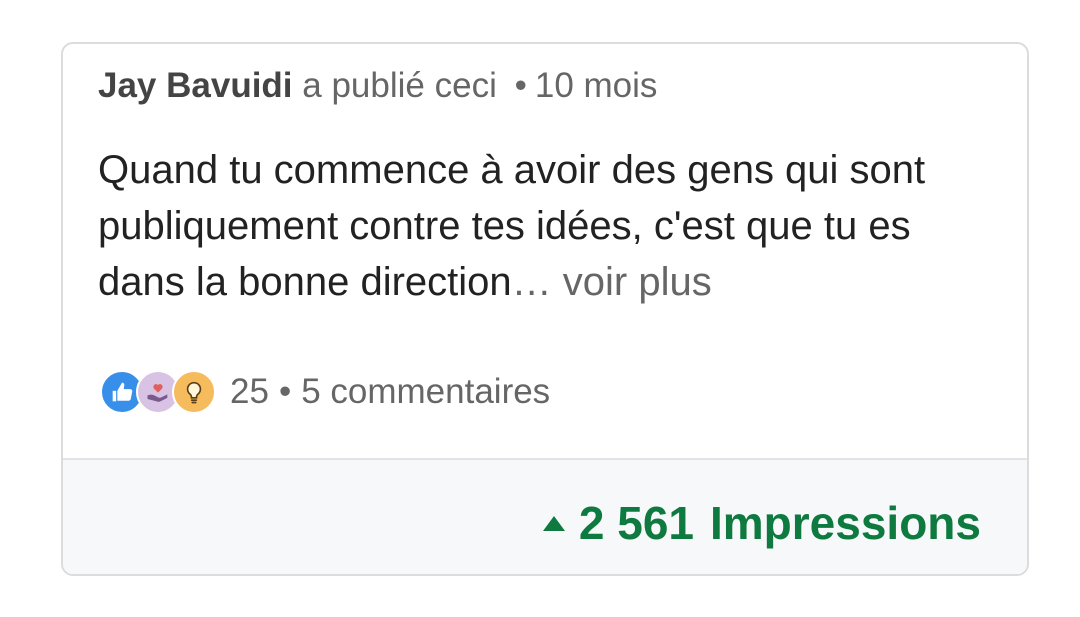  Describe the element at coordinates (425, 392) in the screenshot. I see `comment-count: 5 commentaires` at that location.